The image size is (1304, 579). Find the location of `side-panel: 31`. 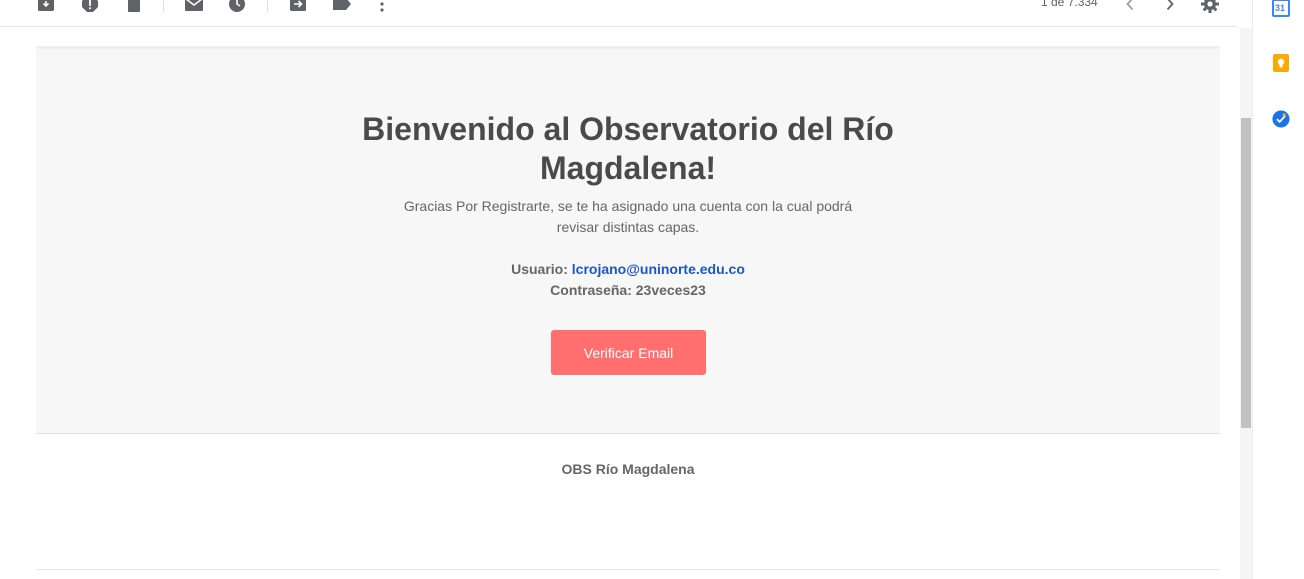

side-panel: 31 is located at coordinates (1278, 289).